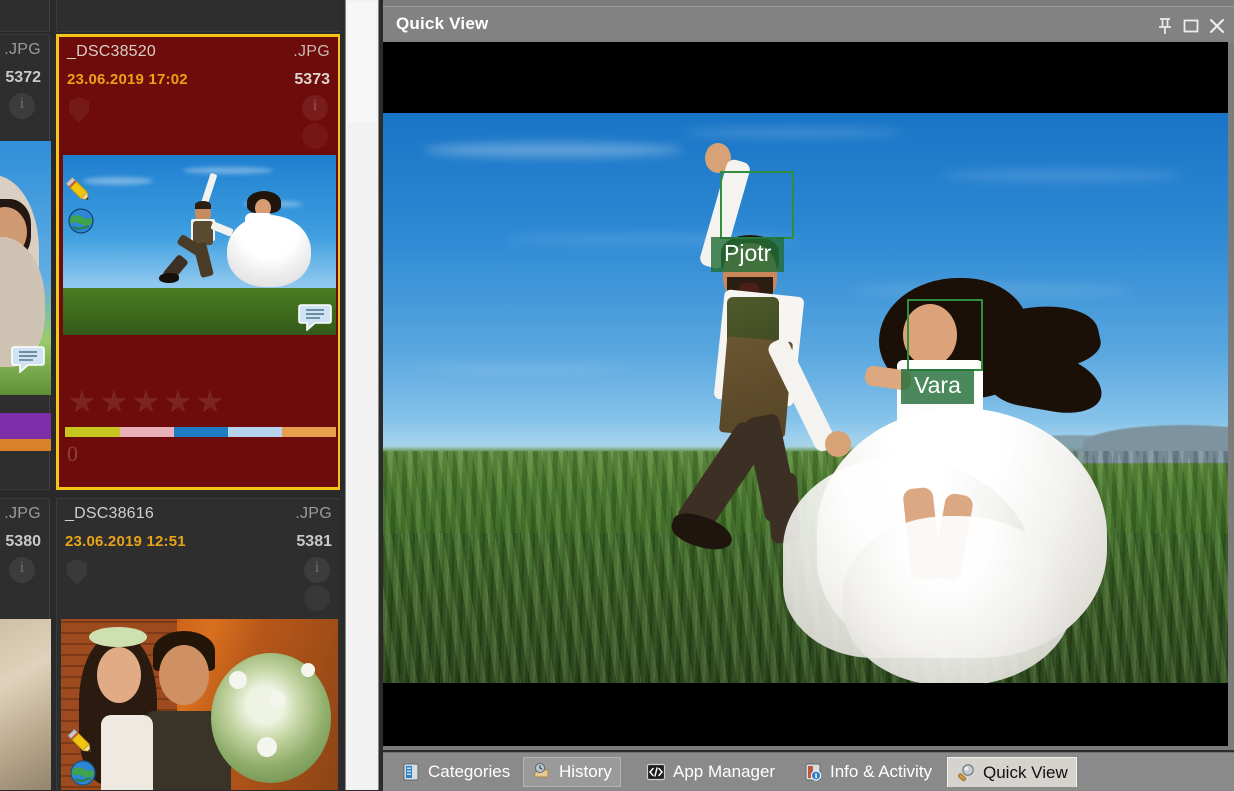  Describe the element at coordinates (314, 541) in the screenshot. I see `file-number-label: 5381` at that location.